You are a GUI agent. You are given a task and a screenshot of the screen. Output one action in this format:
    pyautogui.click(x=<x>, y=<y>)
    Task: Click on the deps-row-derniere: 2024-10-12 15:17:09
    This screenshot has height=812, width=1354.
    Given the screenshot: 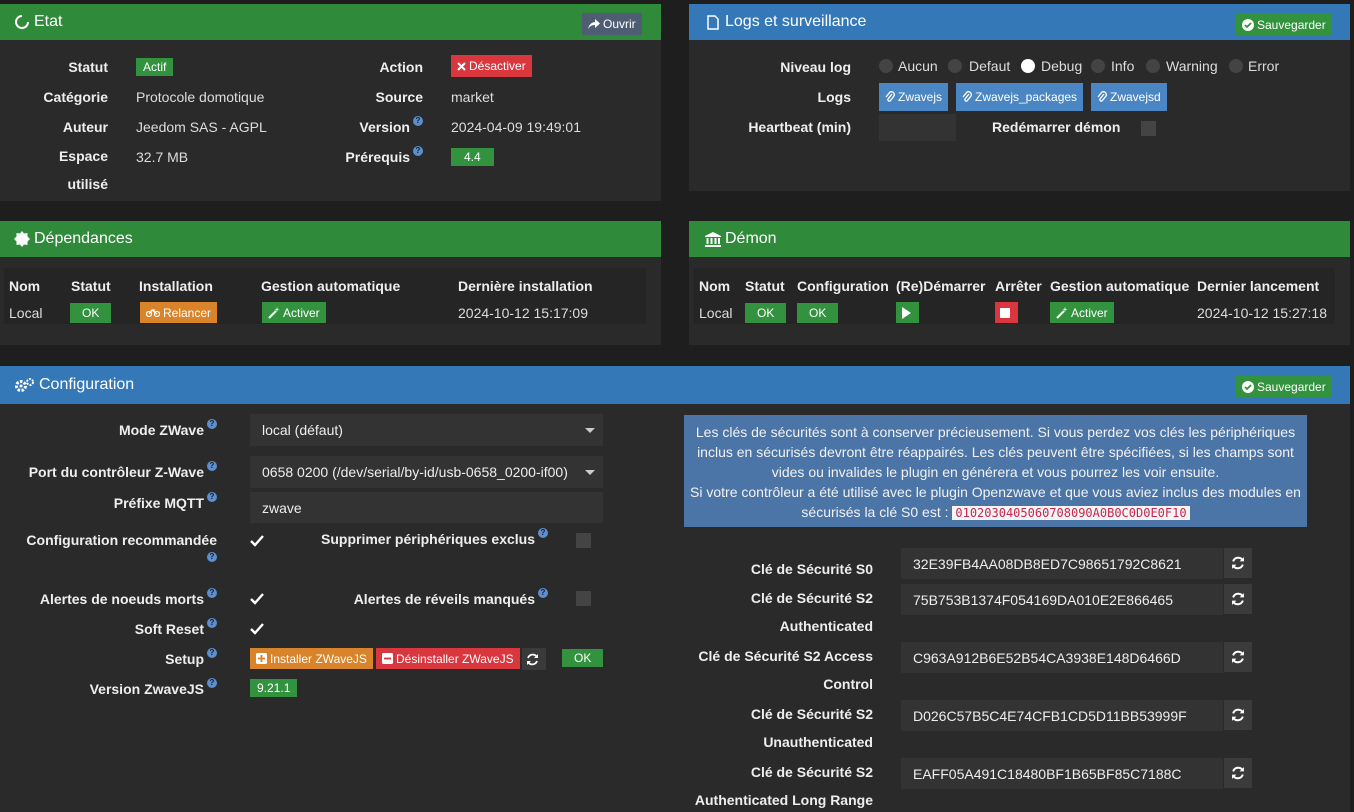 What is the action you would take?
    pyautogui.click(x=523, y=313)
    